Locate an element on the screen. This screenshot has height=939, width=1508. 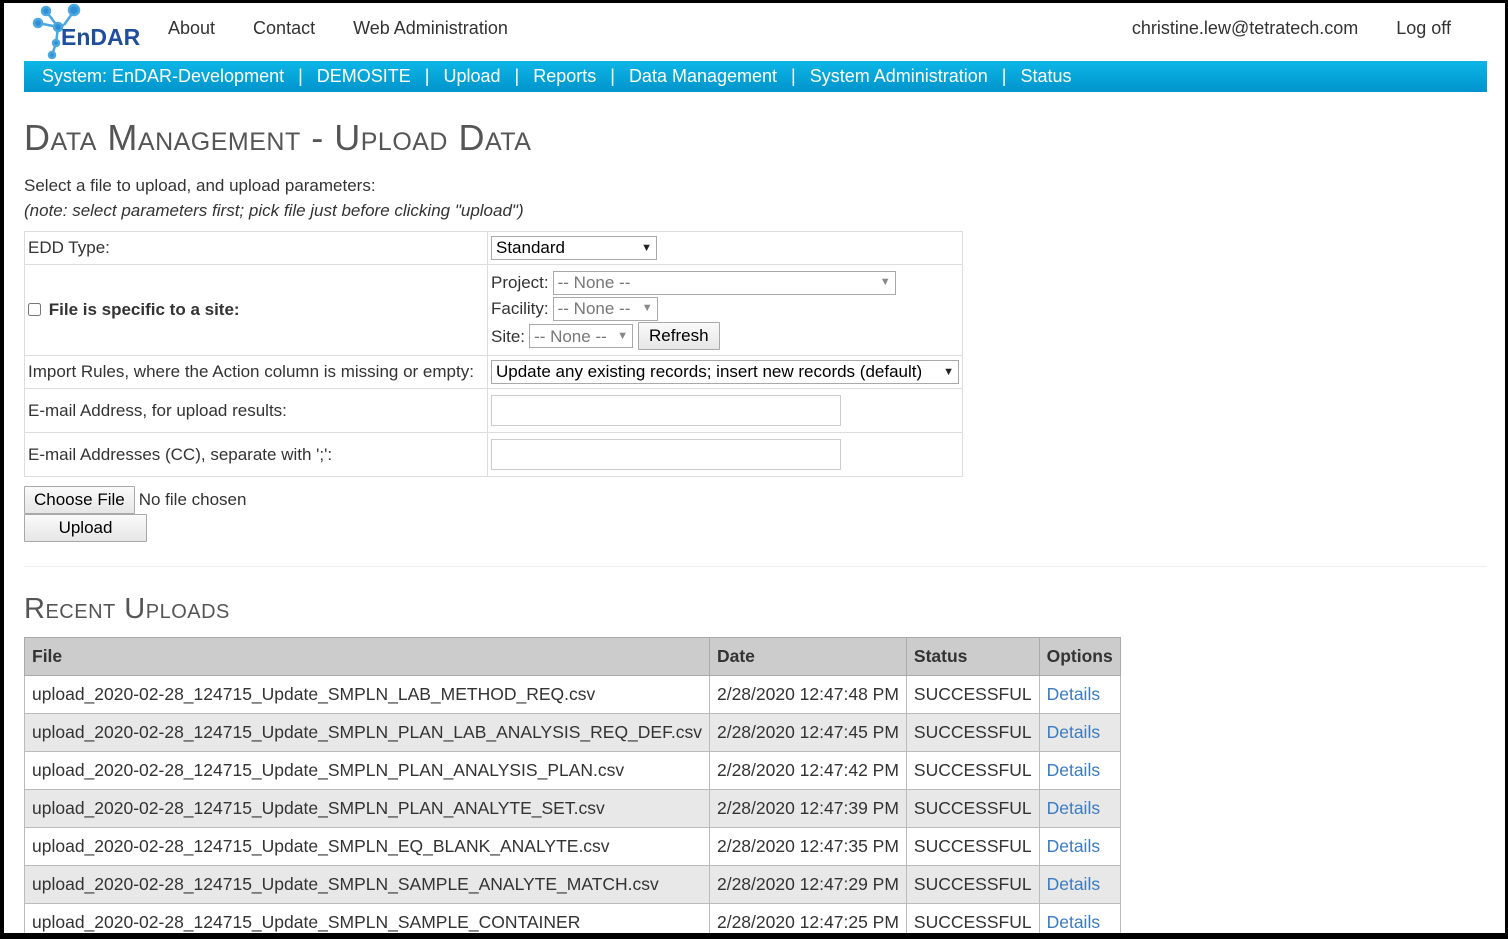
upload-date: 2/28/2020 12:47:25 PM is located at coordinates (807, 918).